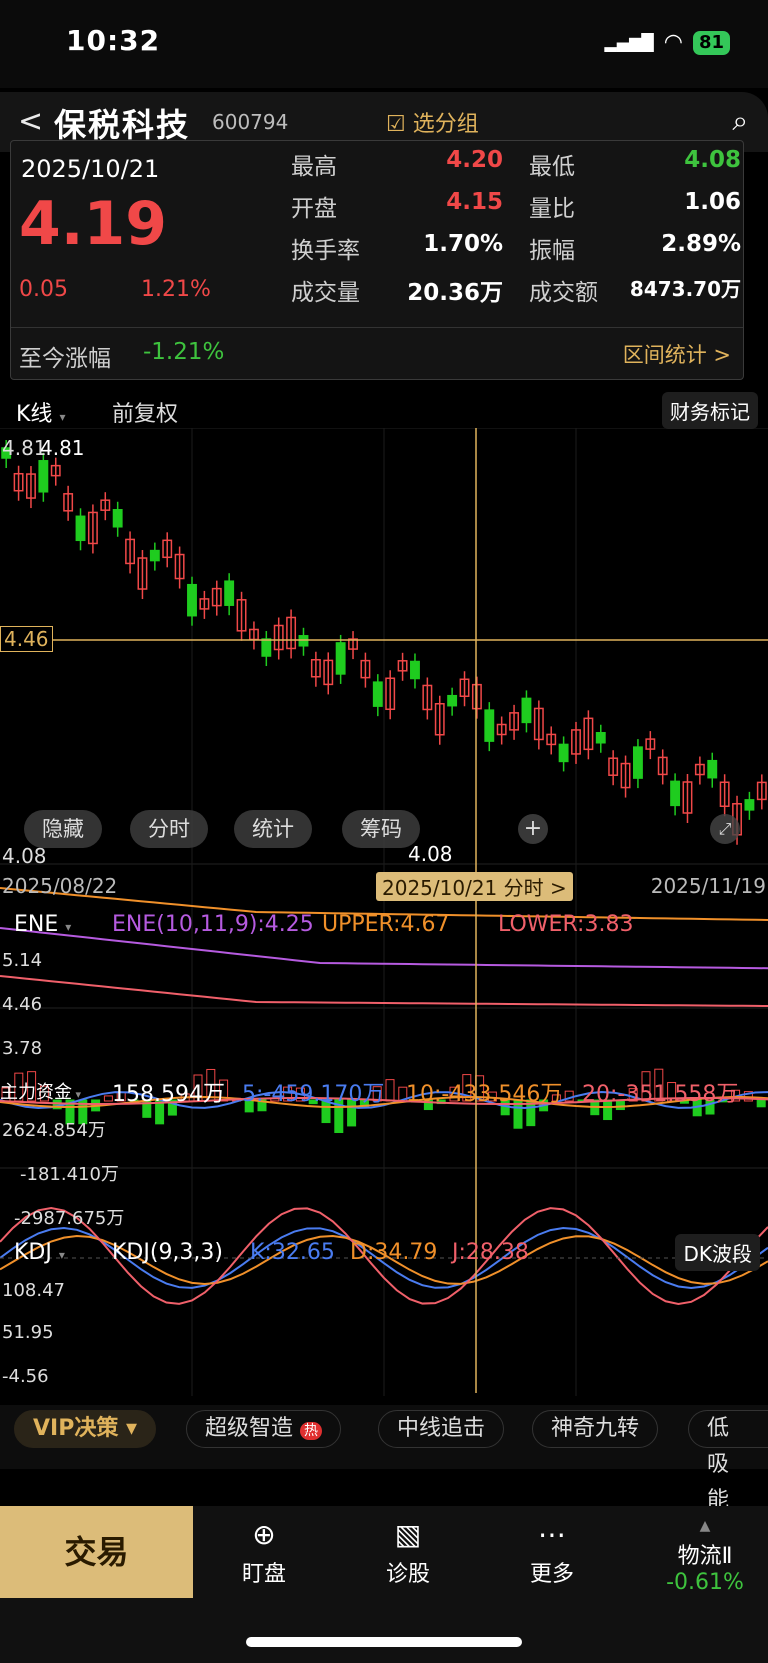 This screenshot has width=768, height=1663. I want to click on ene-tick-bottom: 3.78, so click(22, 1048).